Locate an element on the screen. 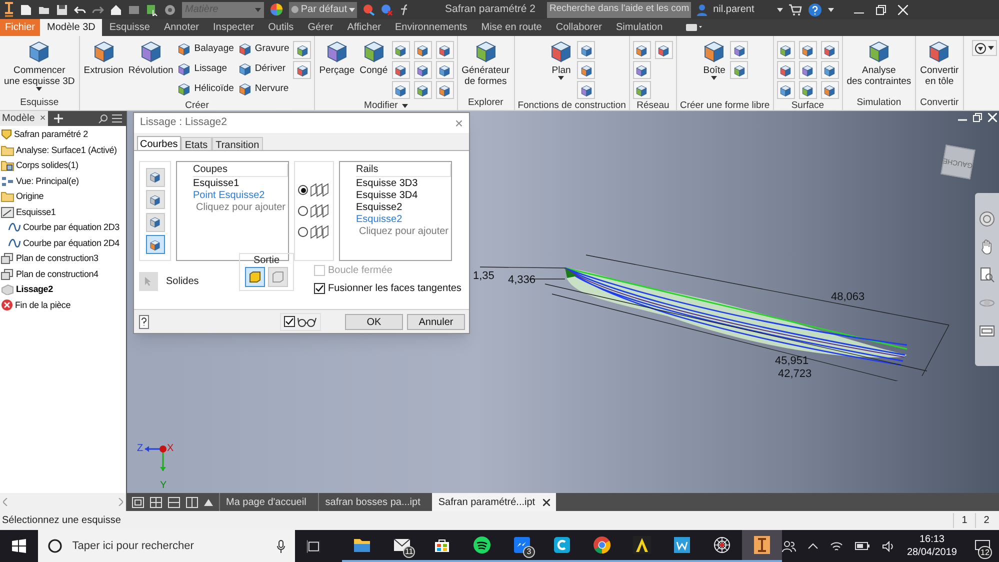 The width and height of the screenshot is (999, 562). ribbon-tool: Gravure is located at coordinates (264, 49).